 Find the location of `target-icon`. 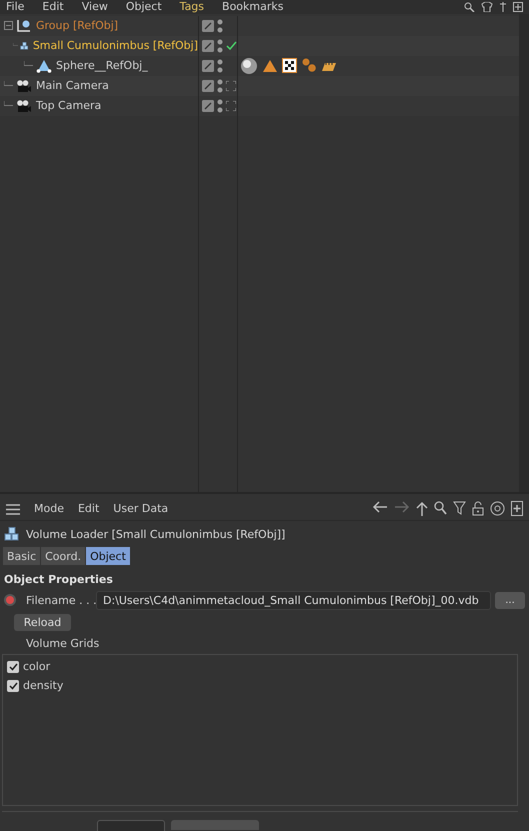

target-icon is located at coordinates (497, 508).